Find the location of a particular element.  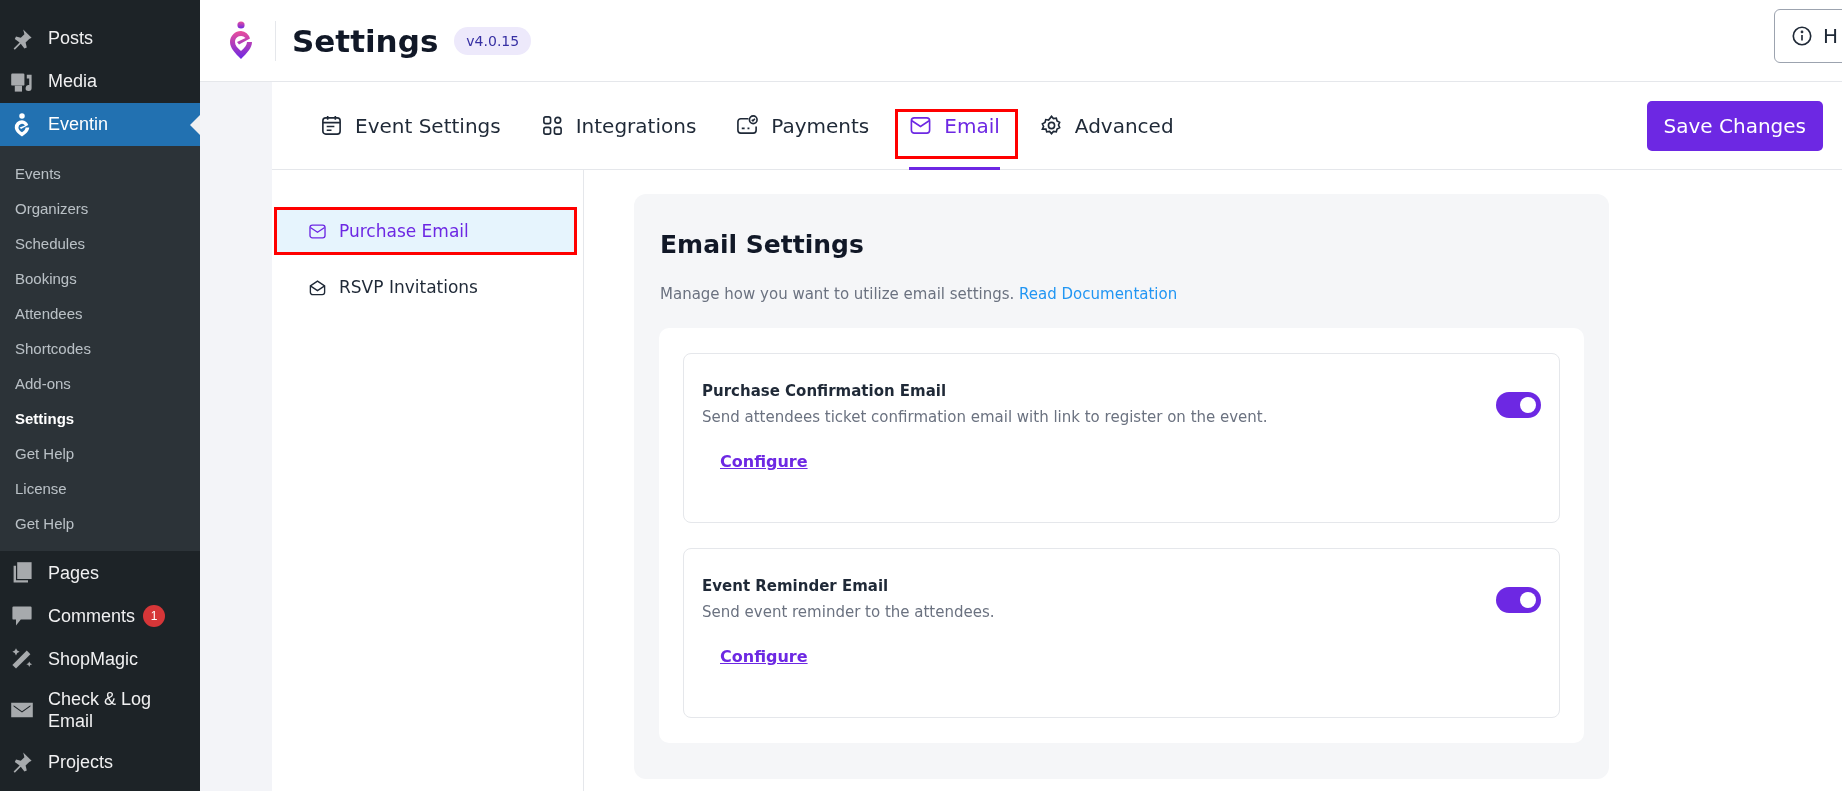

eventin-logo-icon is located at coordinates (241, 40).